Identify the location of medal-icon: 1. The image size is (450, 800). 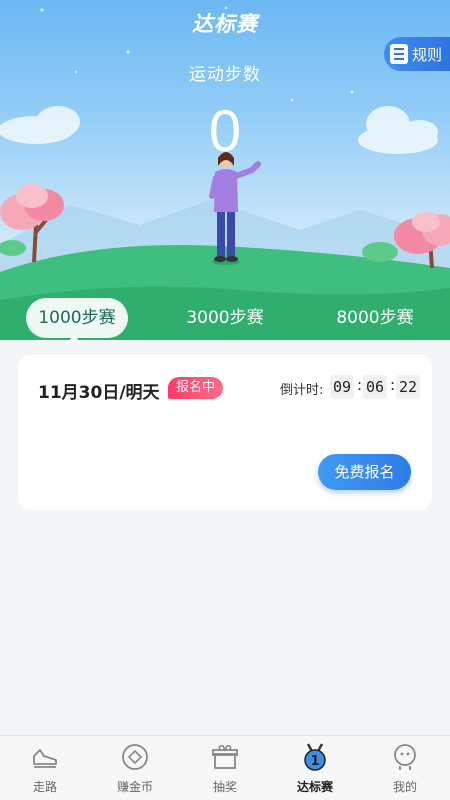
(315, 757).